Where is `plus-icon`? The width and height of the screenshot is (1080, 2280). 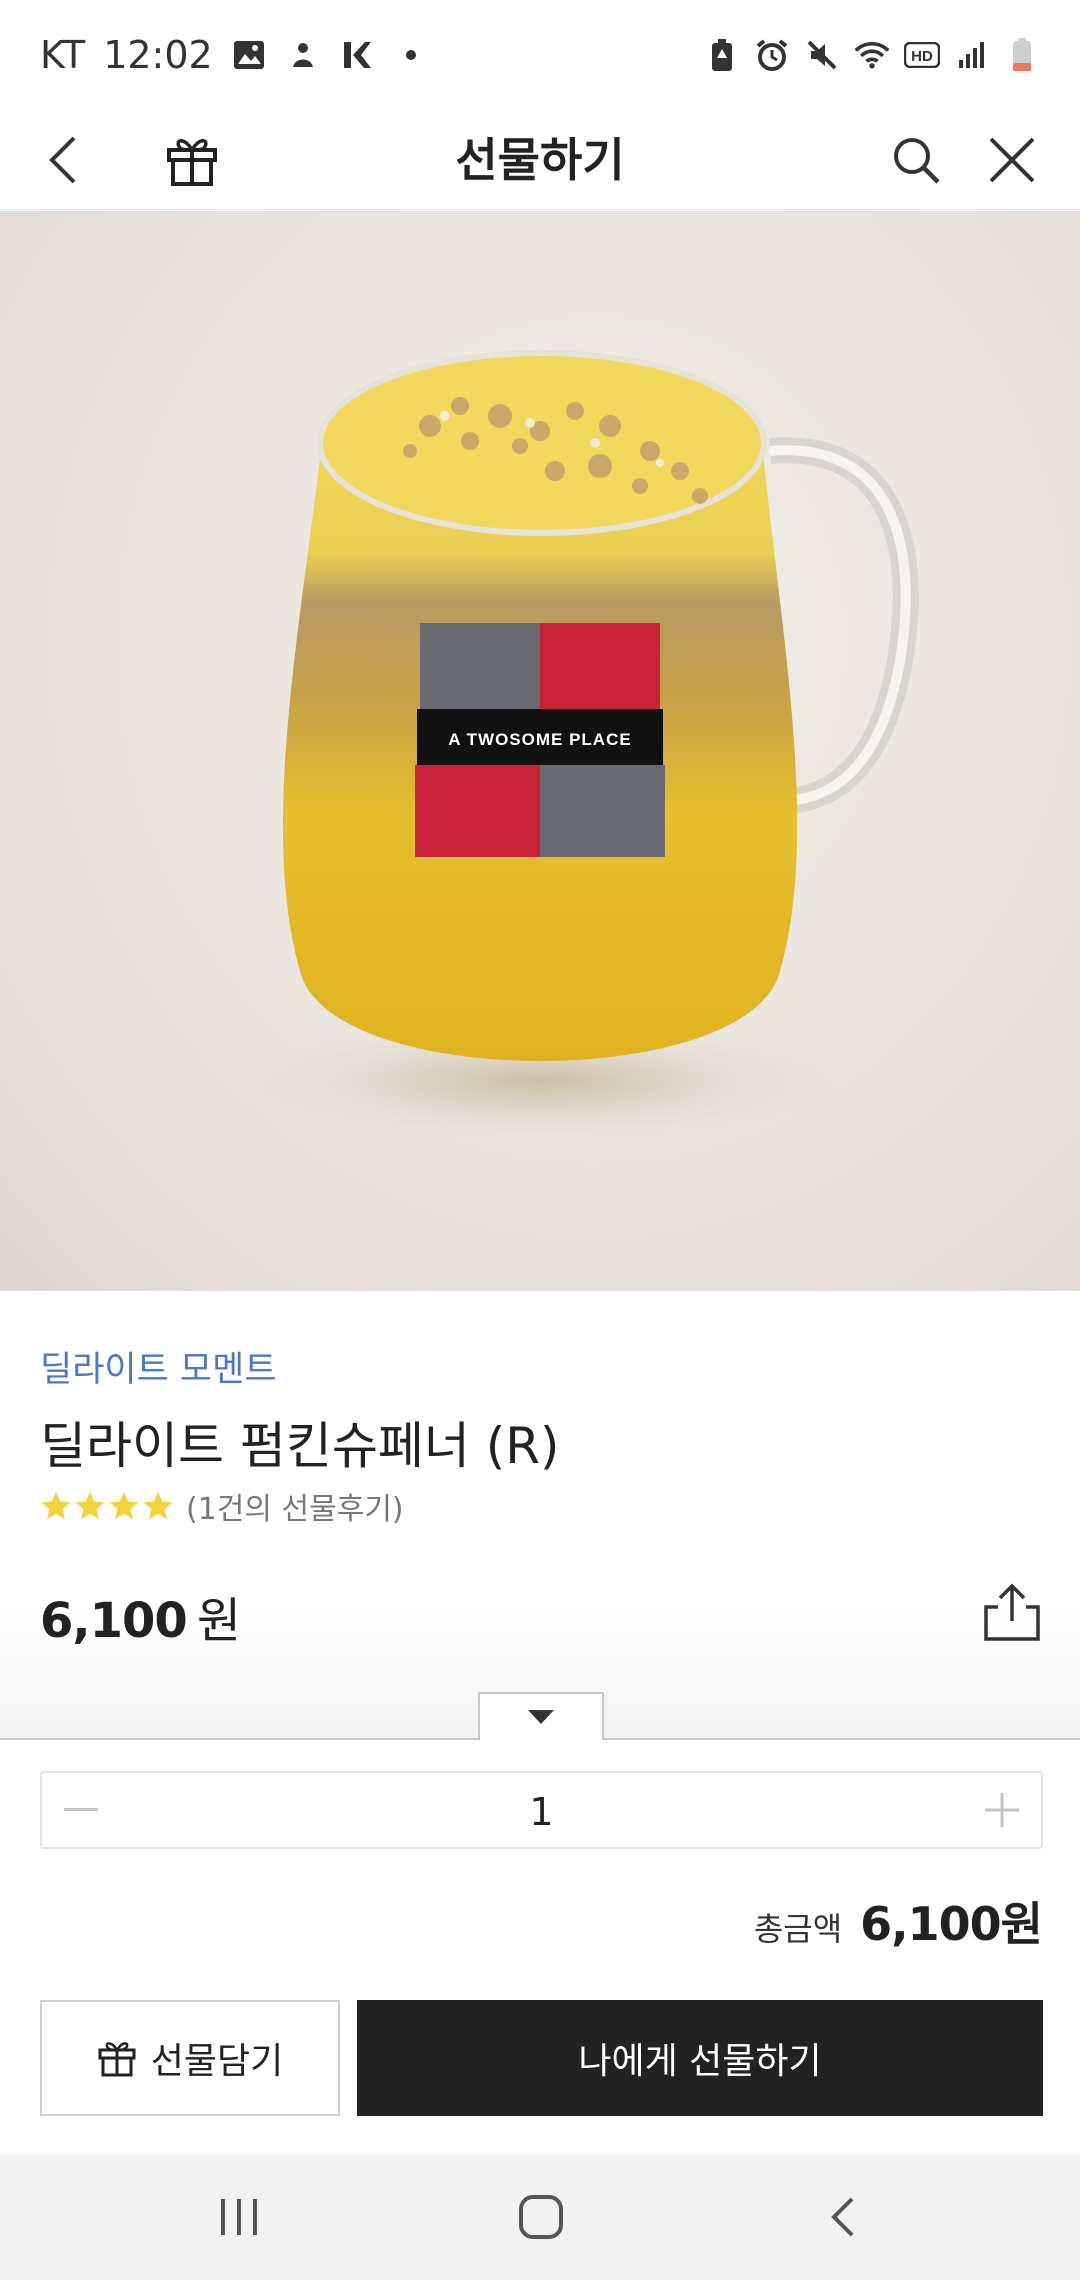
plus-icon is located at coordinates (1002, 1810).